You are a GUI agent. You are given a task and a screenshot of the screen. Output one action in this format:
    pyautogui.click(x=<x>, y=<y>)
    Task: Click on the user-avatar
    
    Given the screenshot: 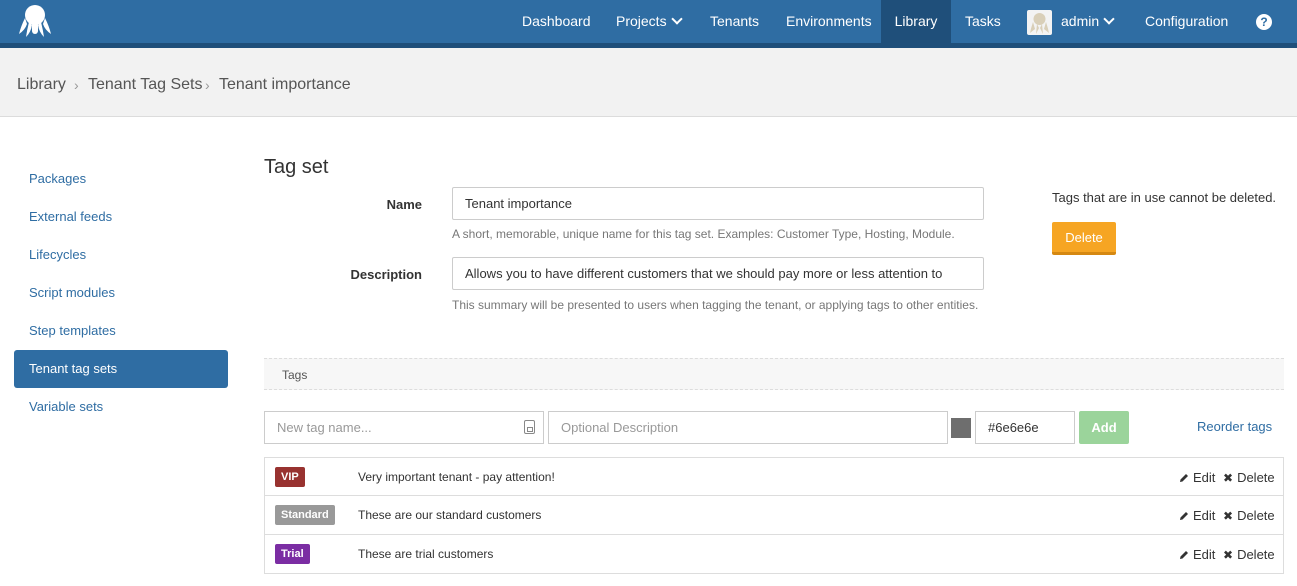 What is the action you would take?
    pyautogui.click(x=1039, y=22)
    